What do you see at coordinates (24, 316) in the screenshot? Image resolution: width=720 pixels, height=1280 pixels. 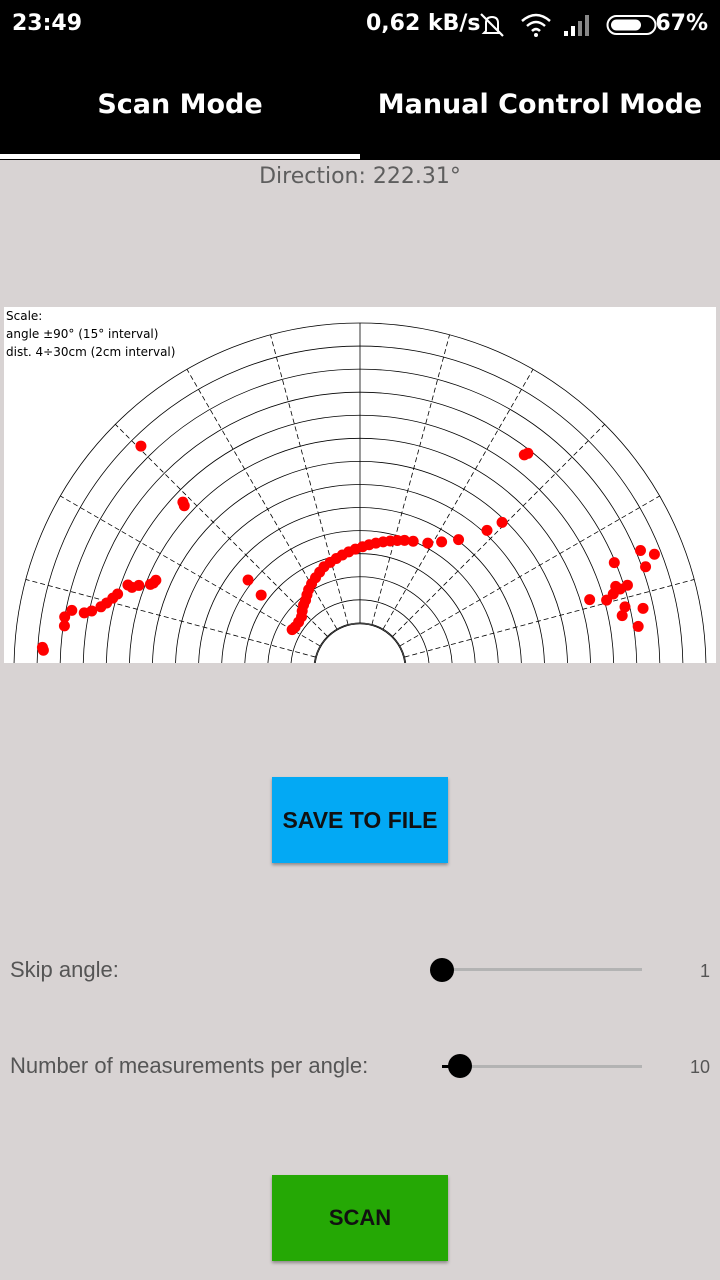 I see `scale-title: Scale:` at bounding box center [24, 316].